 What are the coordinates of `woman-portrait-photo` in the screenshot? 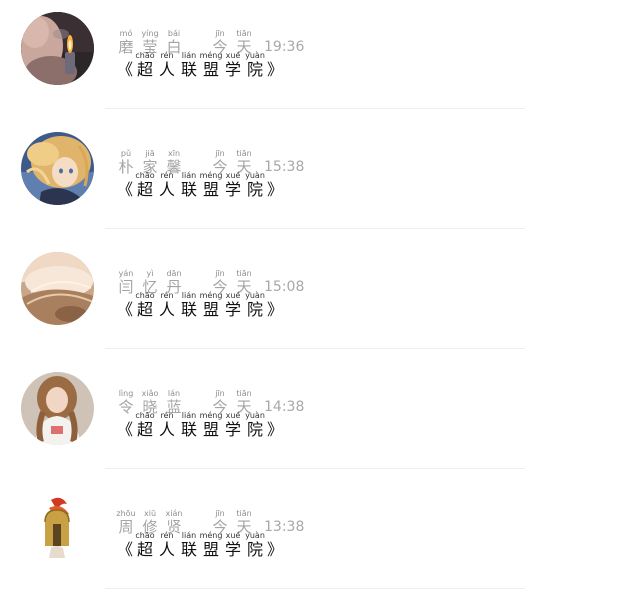 It's located at (57, 408).